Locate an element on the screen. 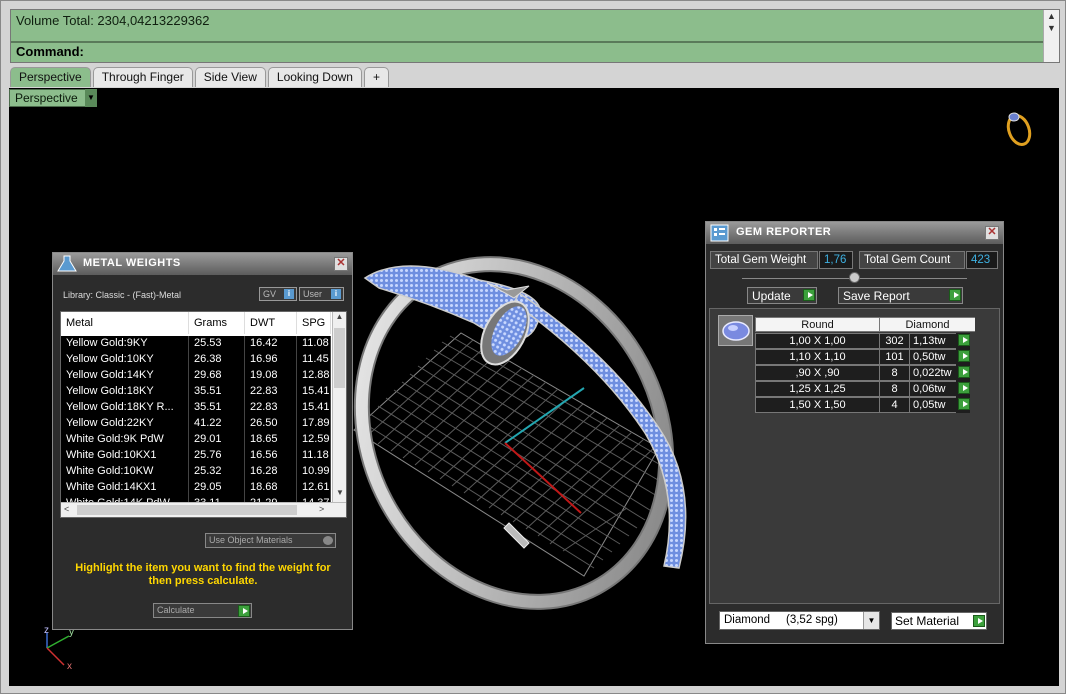  total-gem-weight-label: Total Gem Weight is located at coordinates (764, 260).